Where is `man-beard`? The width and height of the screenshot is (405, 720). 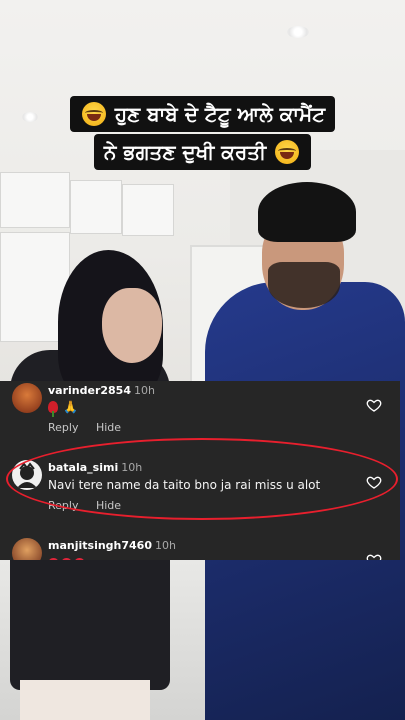
man-beard is located at coordinates (304, 285).